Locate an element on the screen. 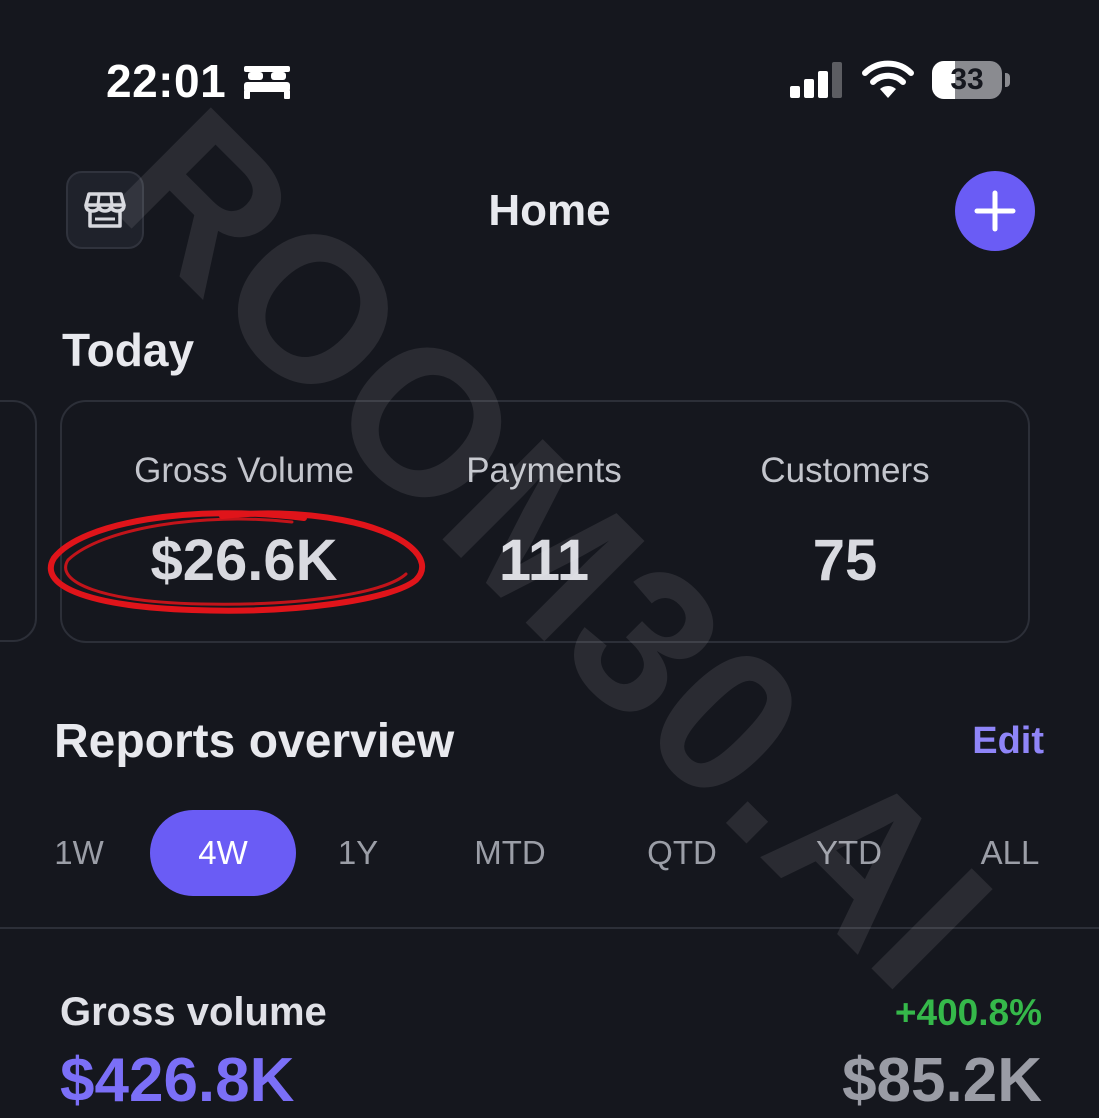 This screenshot has height=1118, width=1099. today-title: Today is located at coordinates (128, 350).